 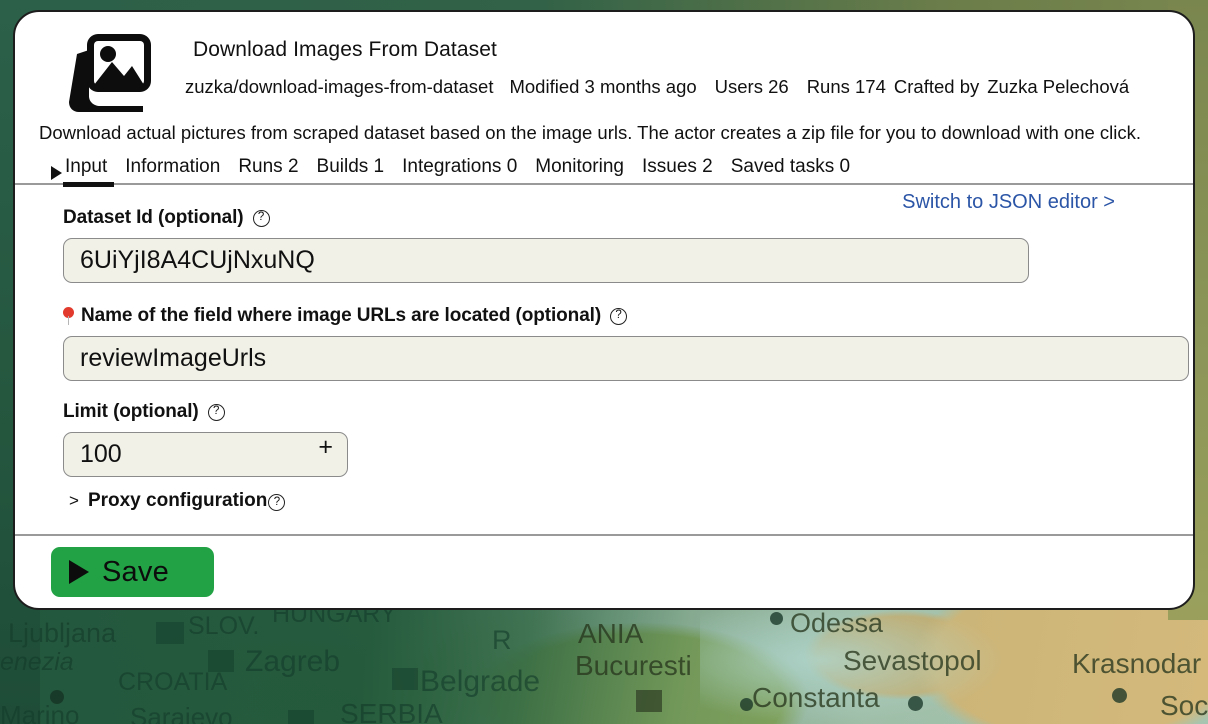 What do you see at coordinates (197, 260) in the screenshot?
I see `dataset-id-value: 6UiYjI8A4CUjNxuNQ` at bounding box center [197, 260].